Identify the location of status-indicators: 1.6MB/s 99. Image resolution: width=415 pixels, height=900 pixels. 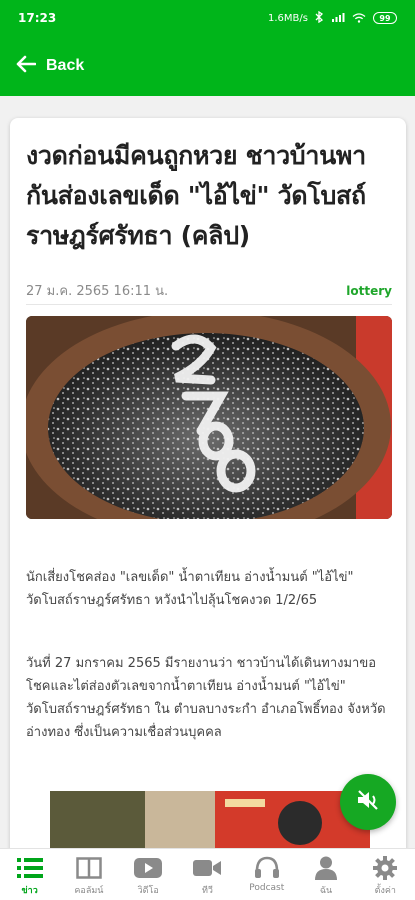
(332, 18).